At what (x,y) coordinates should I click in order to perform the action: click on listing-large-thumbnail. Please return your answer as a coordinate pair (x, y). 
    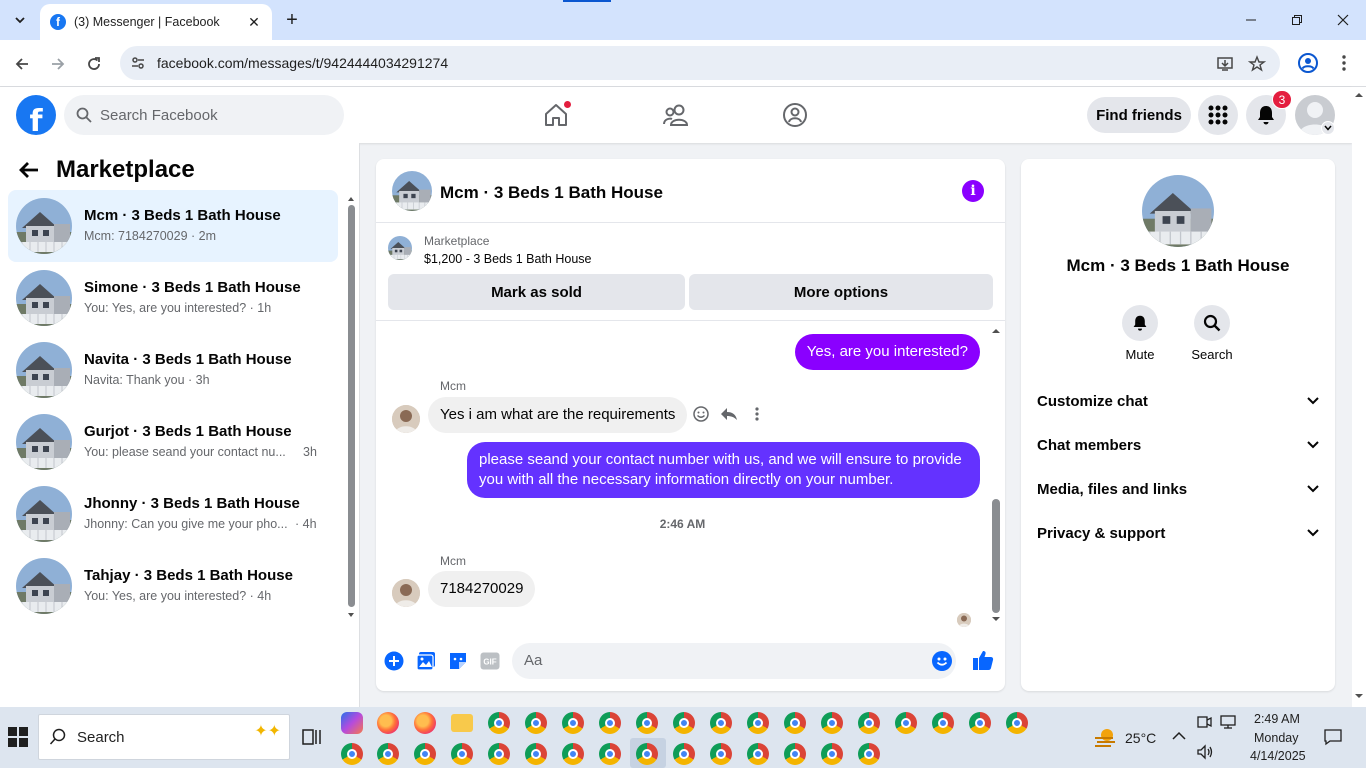
    Looking at the image, I should click on (1178, 211).